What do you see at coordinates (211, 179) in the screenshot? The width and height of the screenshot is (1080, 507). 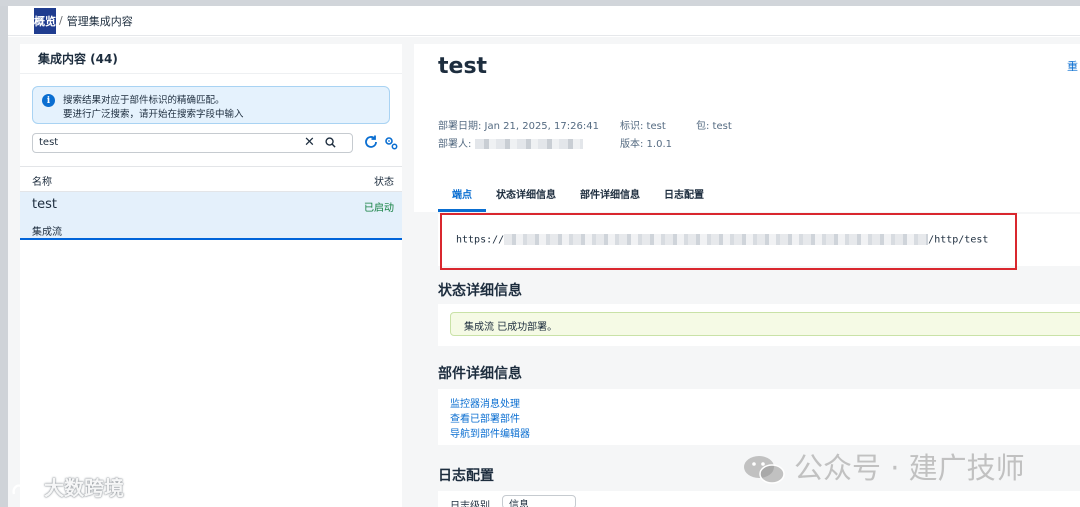 I see `list-column-header: 名称 状态` at bounding box center [211, 179].